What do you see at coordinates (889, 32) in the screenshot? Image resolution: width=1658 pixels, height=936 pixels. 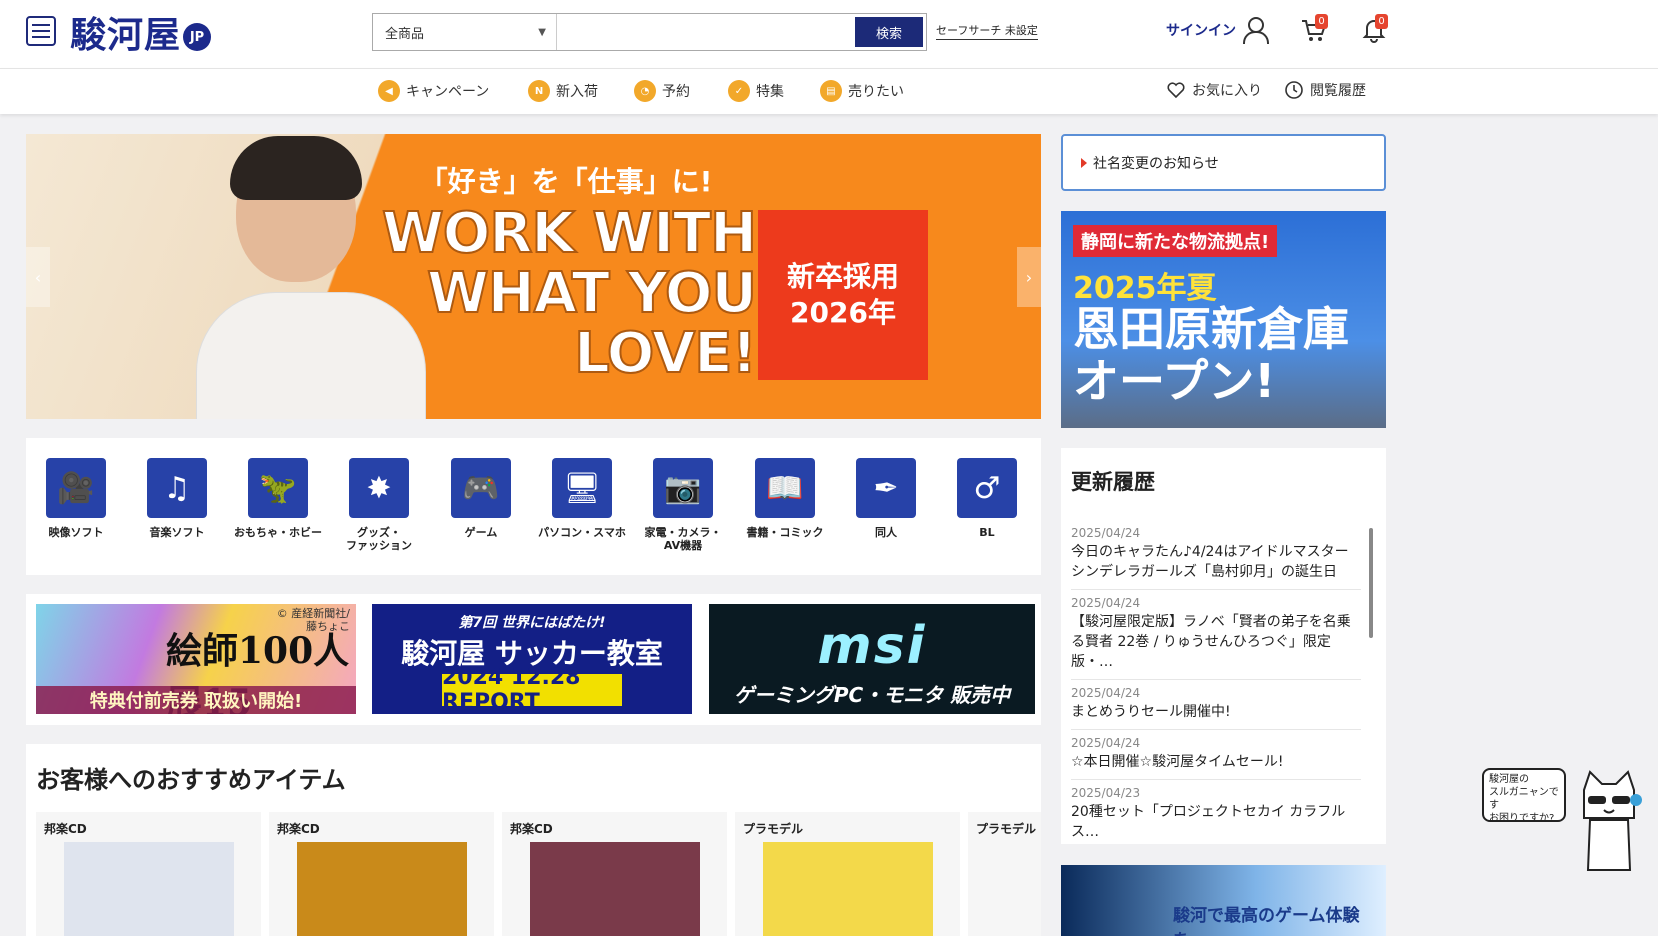 I see `search-button: 検索` at bounding box center [889, 32].